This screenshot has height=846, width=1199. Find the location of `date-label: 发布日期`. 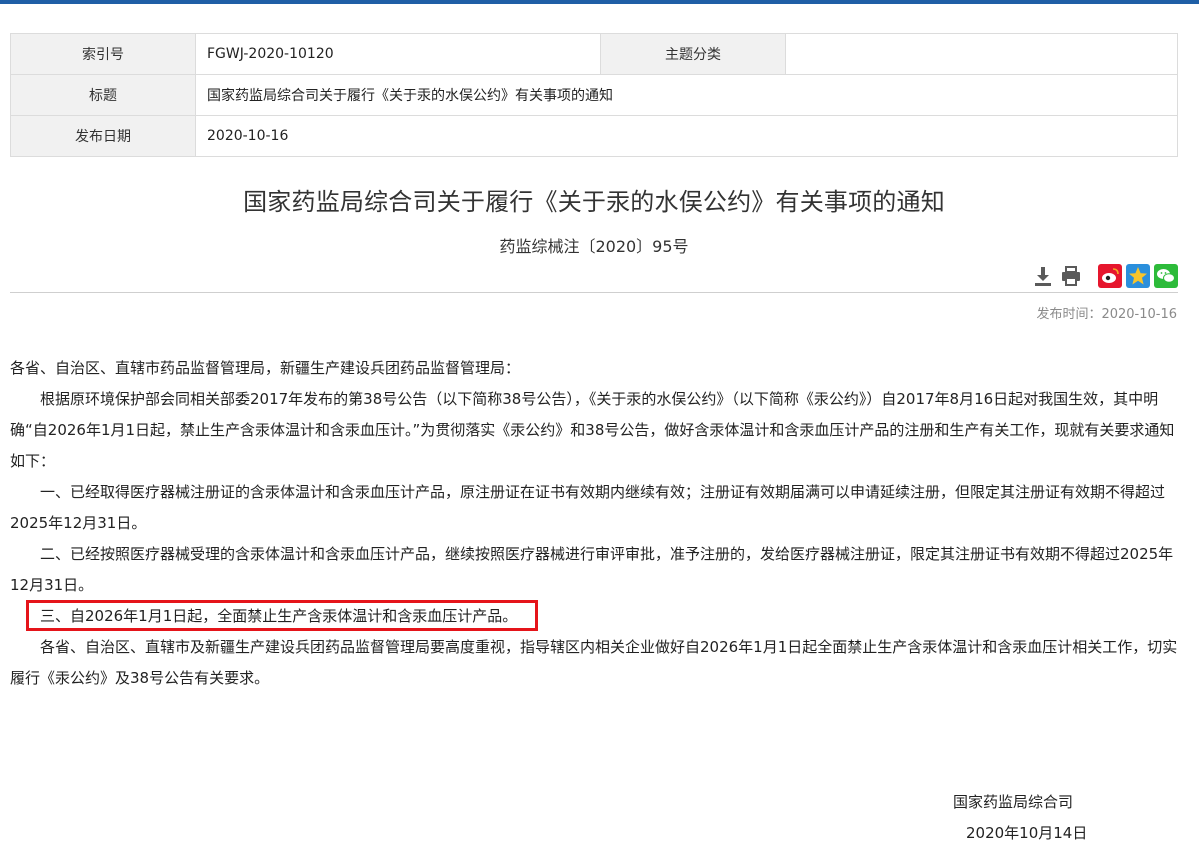

date-label: 发布日期 is located at coordinates (103, 136).